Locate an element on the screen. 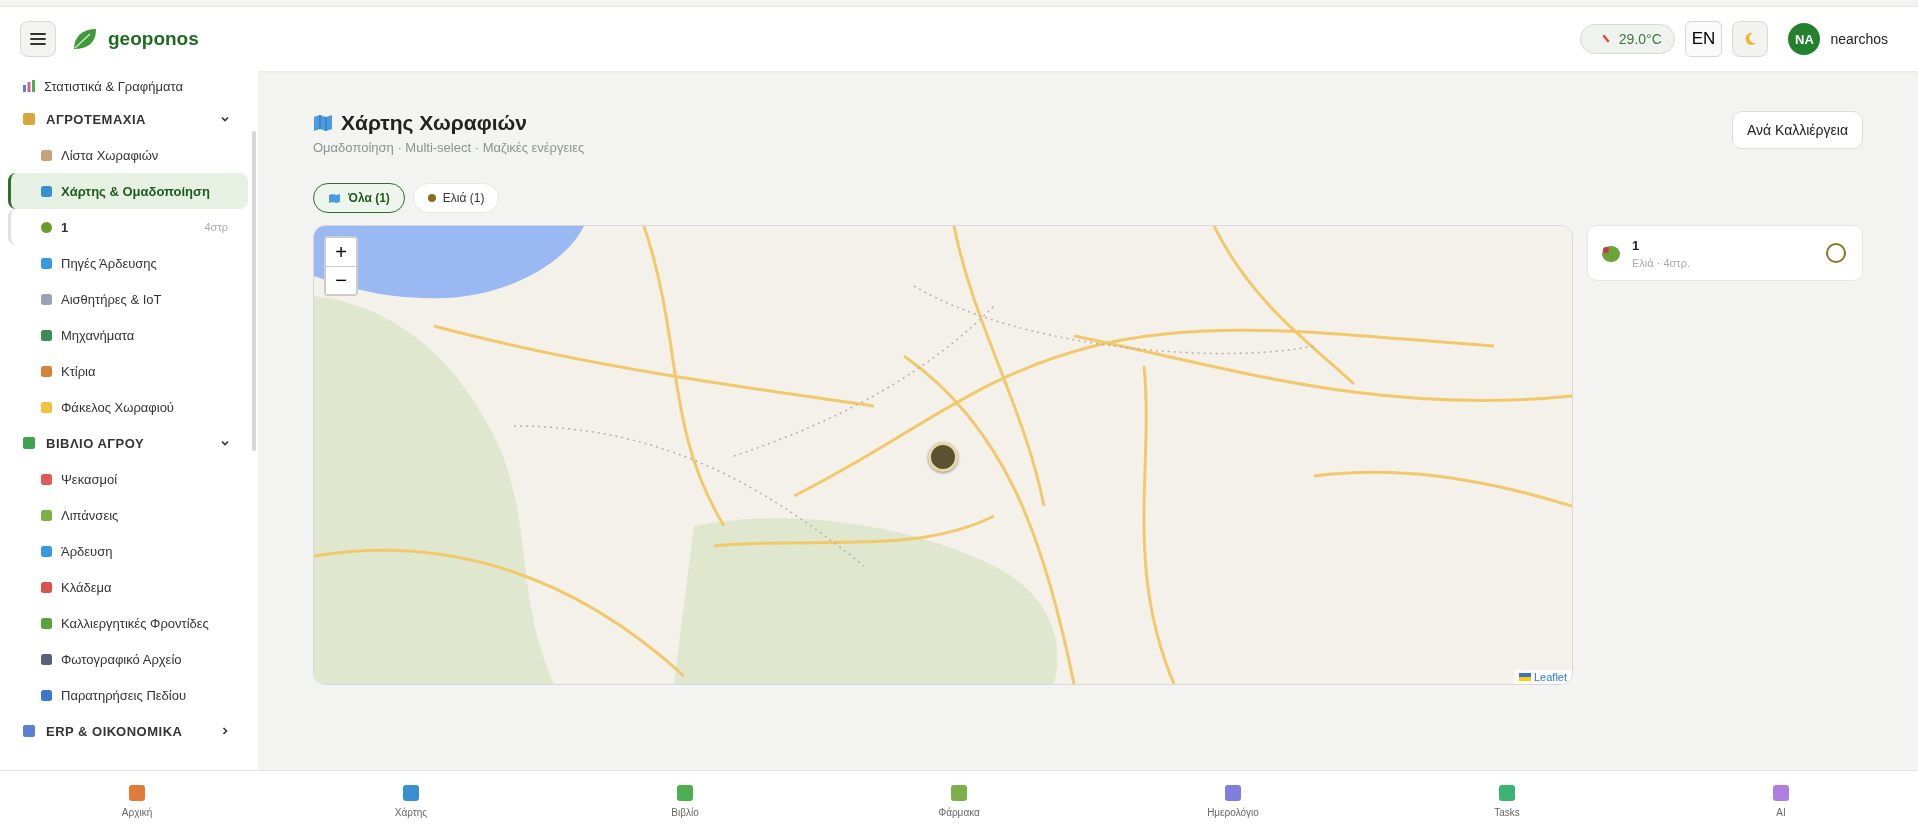  flag-icon is located at coordinates (1524, 677).